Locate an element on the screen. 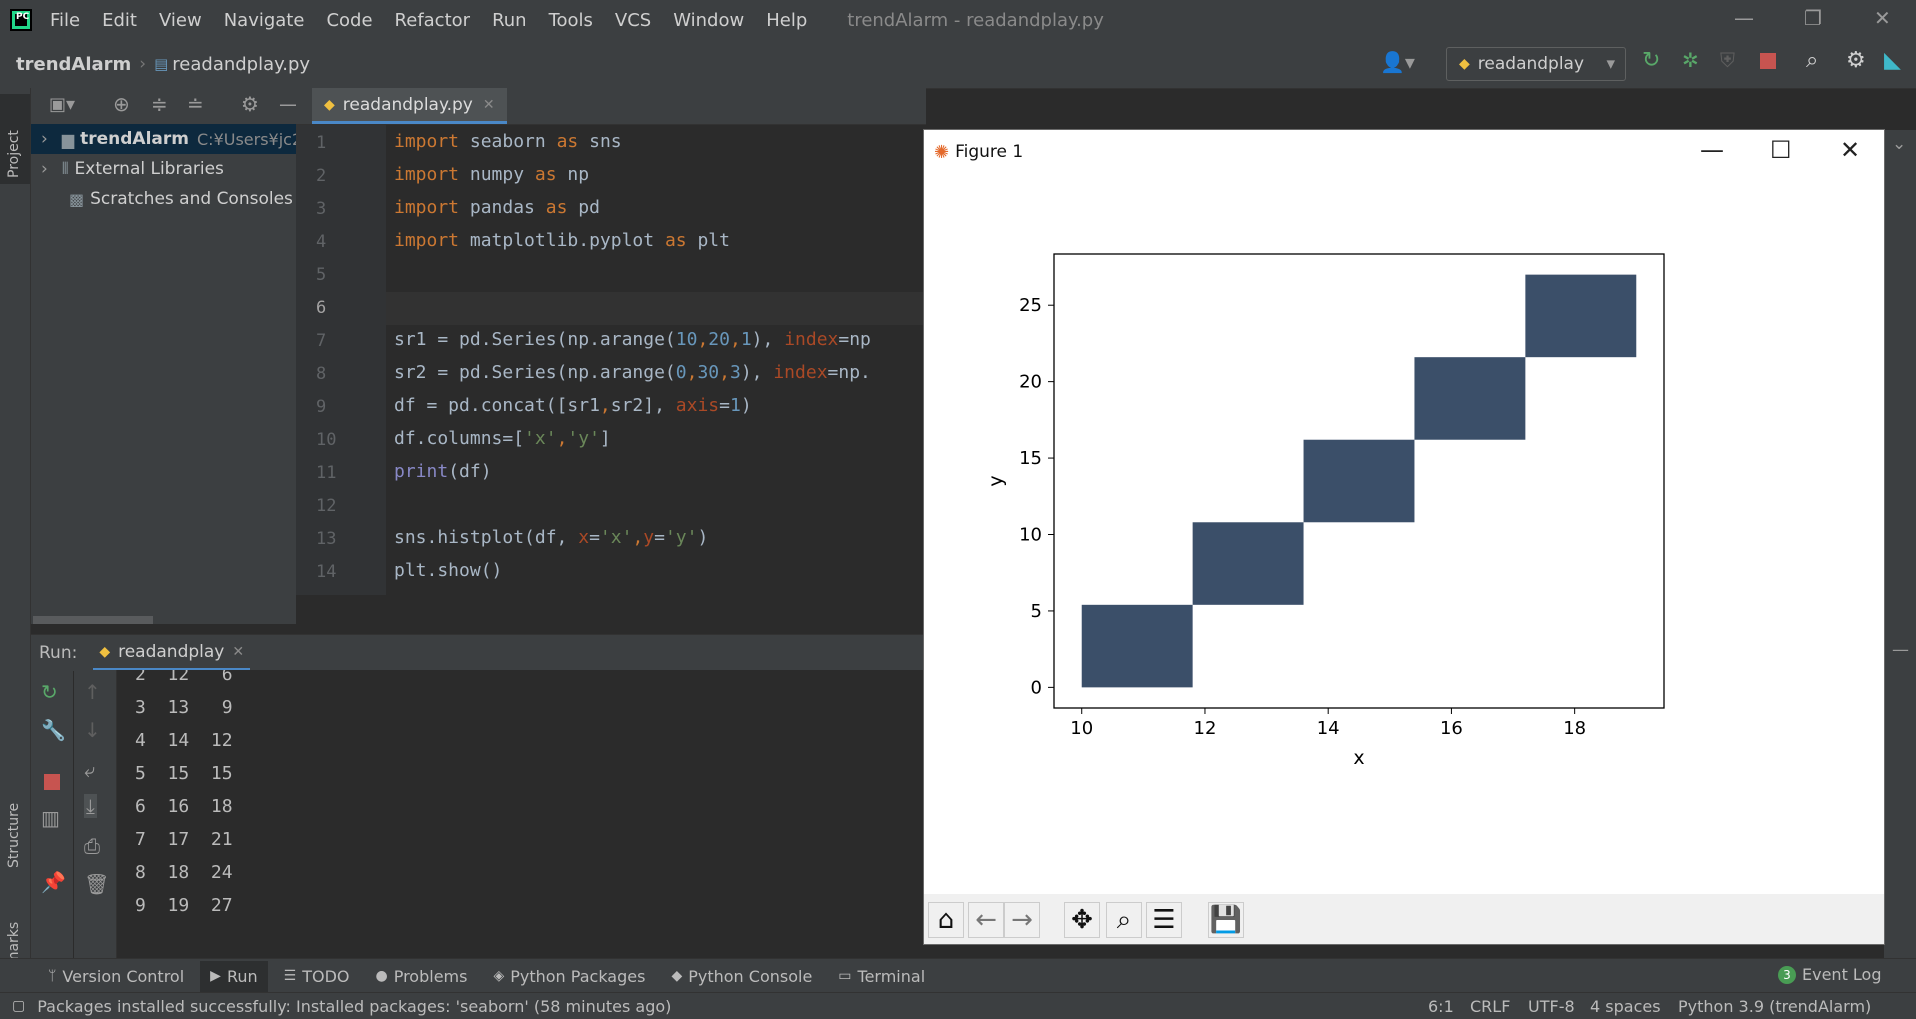 The height and width of the screenshot is (1019, 1916). line-separator: CRLF is located at coordinates (1490, 1006).